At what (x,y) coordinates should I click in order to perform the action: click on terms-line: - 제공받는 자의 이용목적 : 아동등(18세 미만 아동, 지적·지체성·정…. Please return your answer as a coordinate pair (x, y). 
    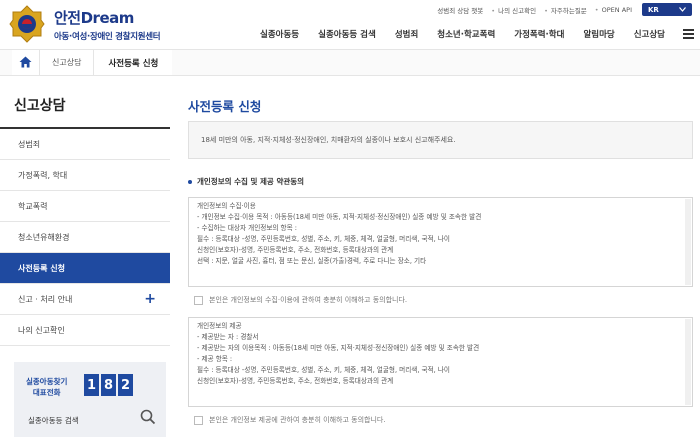
    Looking at the image, I should click on (338, 348).